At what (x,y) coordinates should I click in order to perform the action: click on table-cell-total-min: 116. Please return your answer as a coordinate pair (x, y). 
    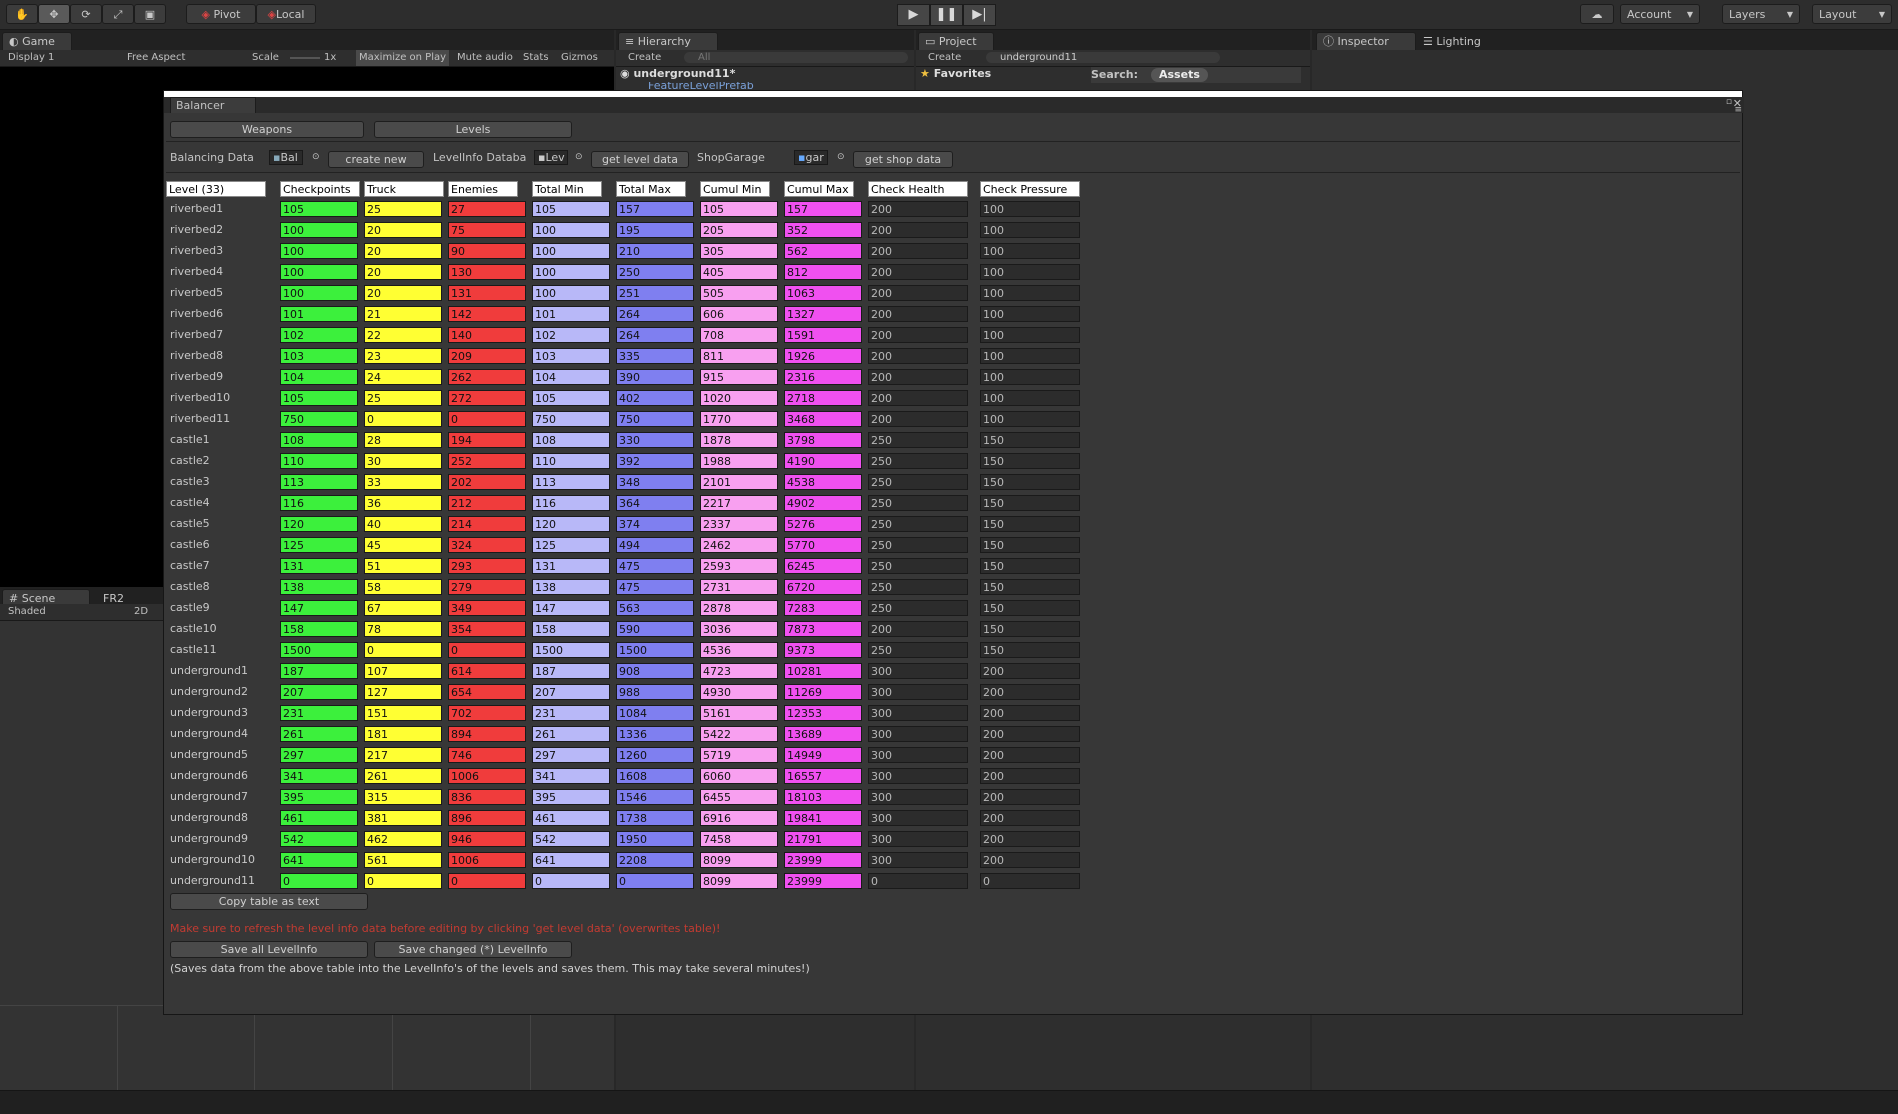
    Looking at the image, I should click on (571, 503).